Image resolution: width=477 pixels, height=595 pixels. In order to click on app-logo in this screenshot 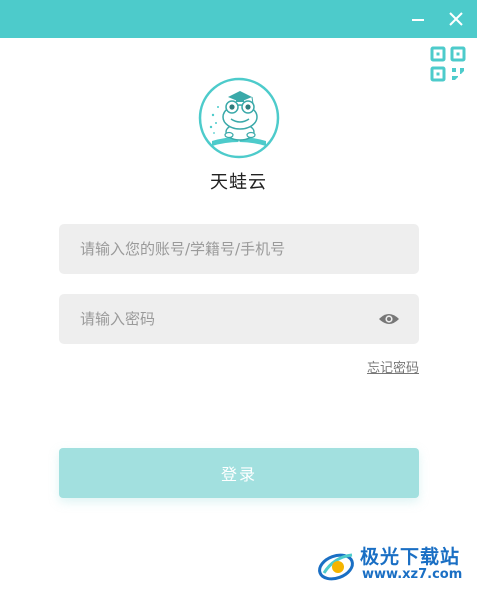, I will do `click(239, 118)`.